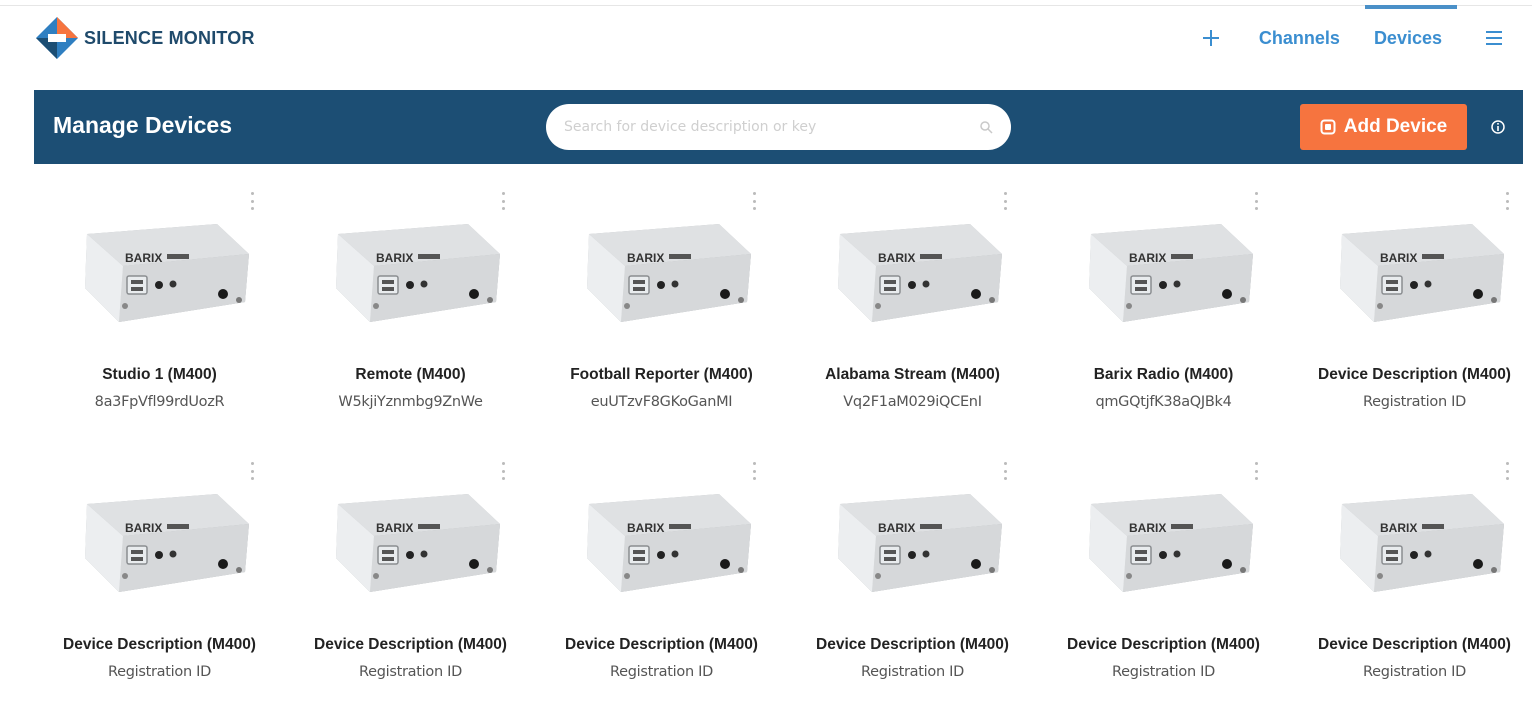 This screenshot has width=1532, height=718. Describe the element at coordinates (771, 127) in the screenshot. I see `search-input` at that location.